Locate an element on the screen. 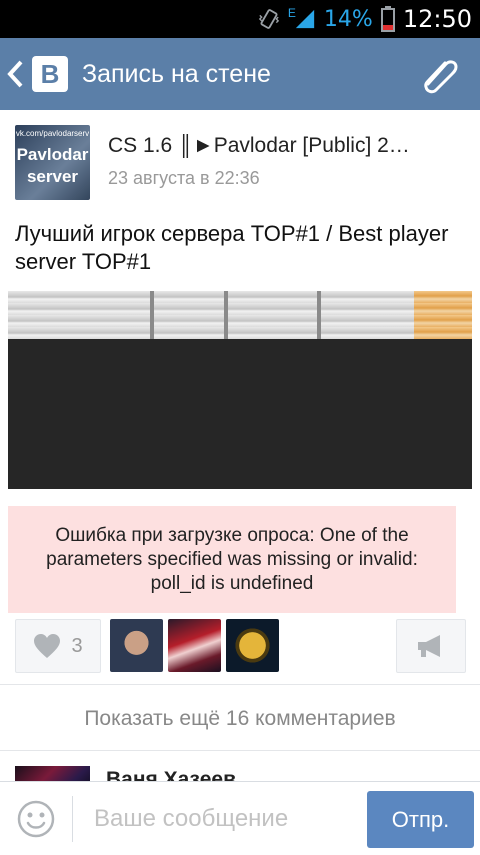 Image resolution: width=480 pixels, height=855 pixels. back-button is located at coordinates (15, 74).